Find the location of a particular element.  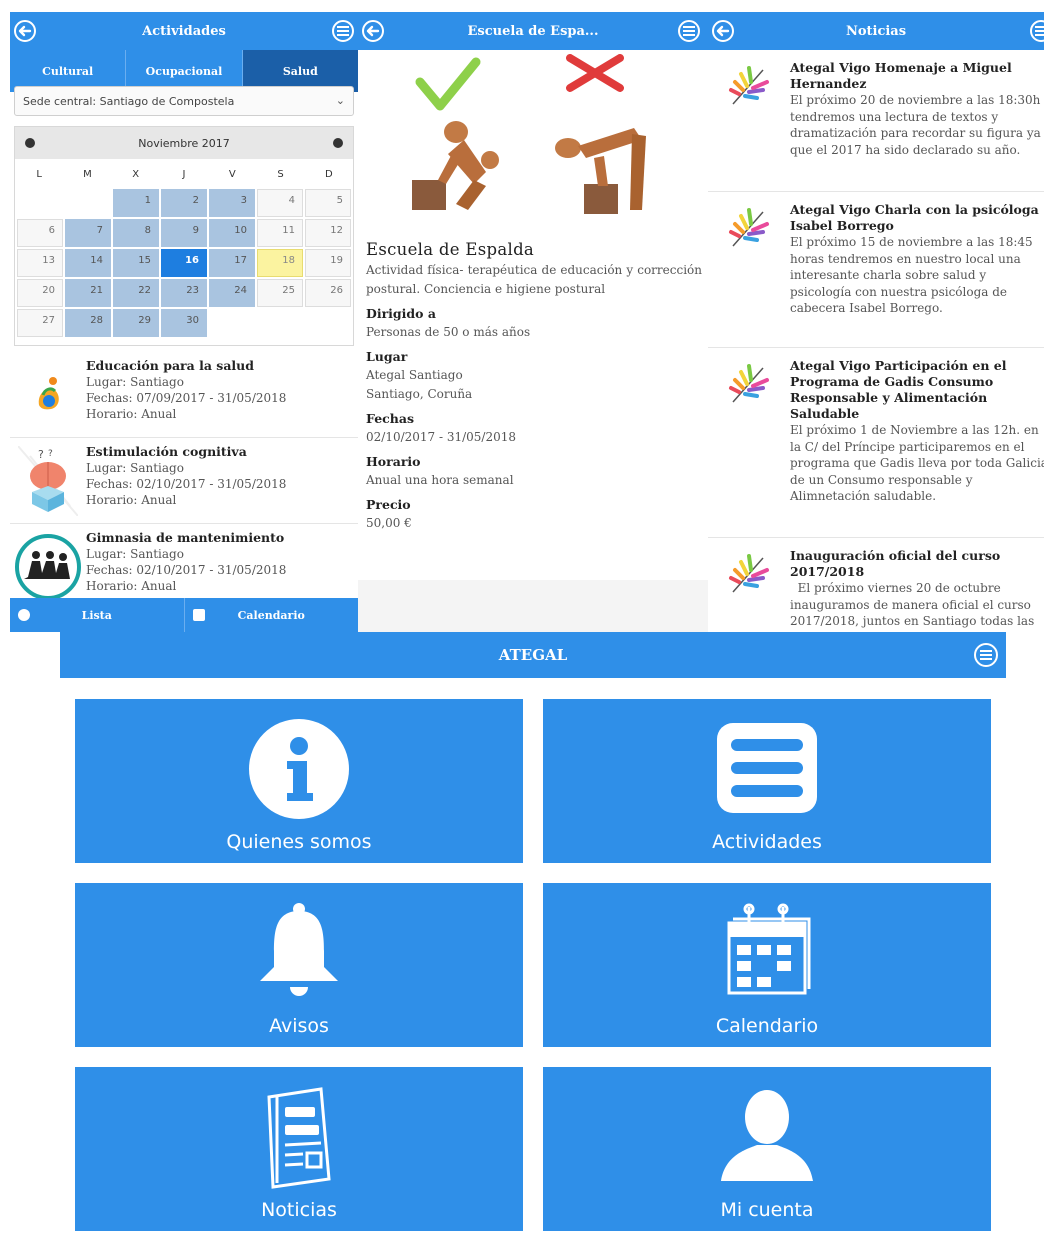

calendar-day: 17 is located at coordinates (232, 263).